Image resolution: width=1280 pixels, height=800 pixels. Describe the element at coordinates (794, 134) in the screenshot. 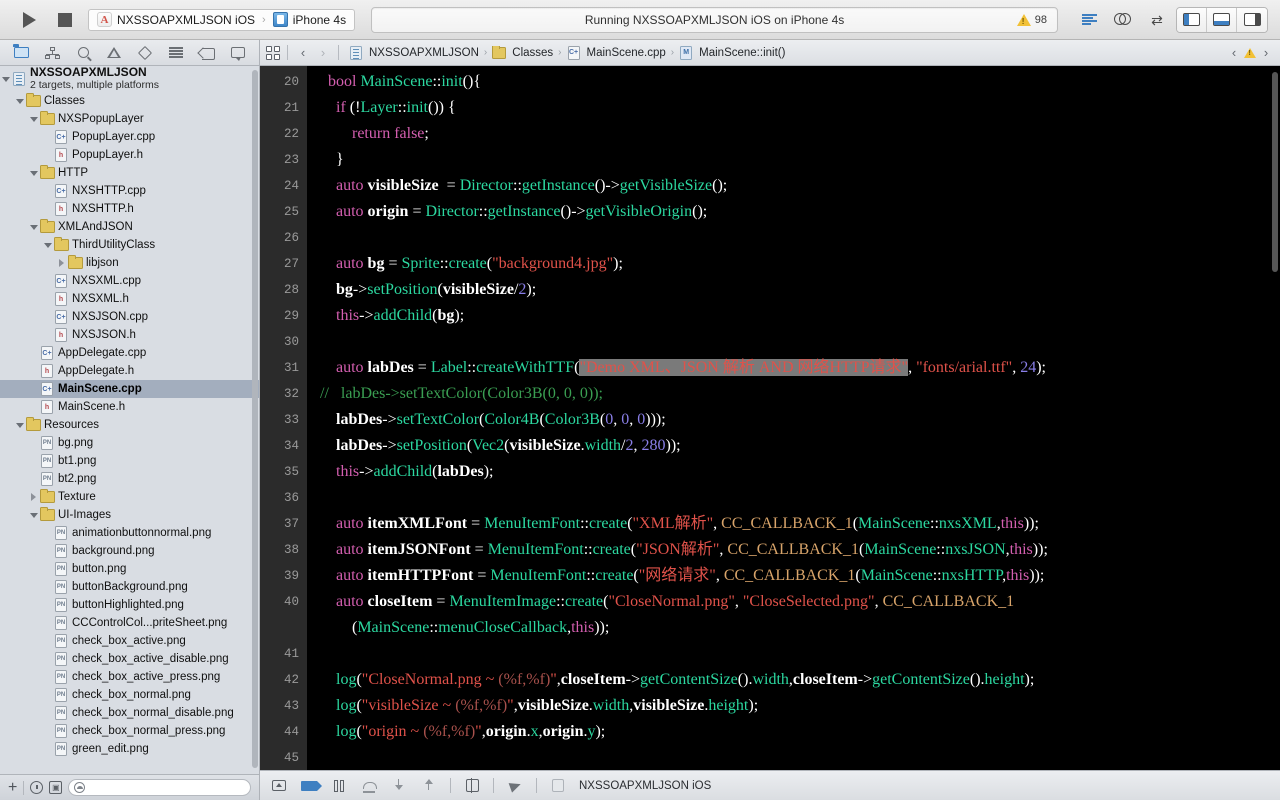

I see `code-line: return false;` at that location.